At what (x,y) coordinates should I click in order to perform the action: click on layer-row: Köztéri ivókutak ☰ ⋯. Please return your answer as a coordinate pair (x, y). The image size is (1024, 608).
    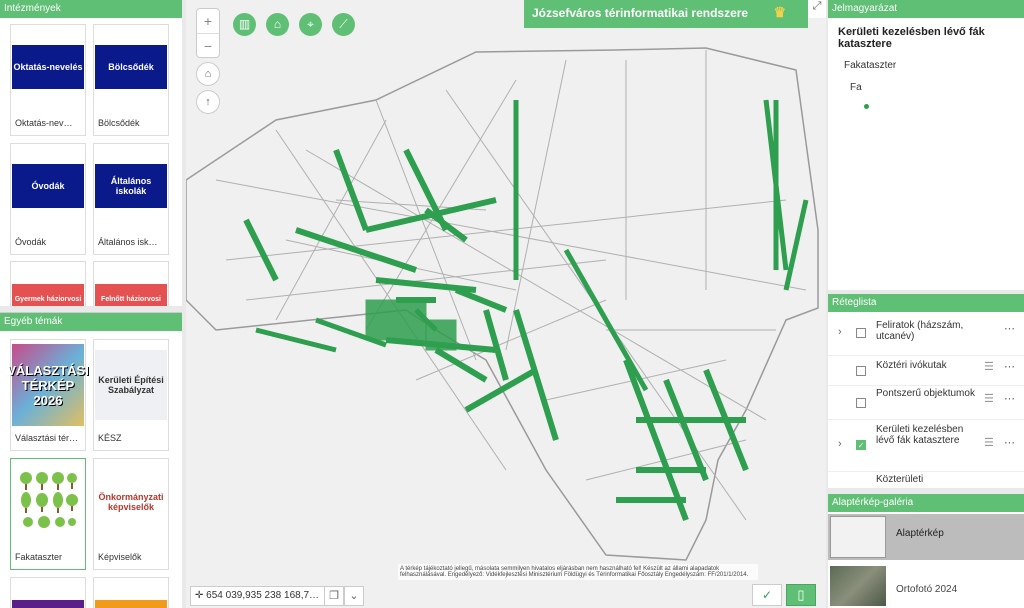
    Looking at the image, I should click on (926, 371).